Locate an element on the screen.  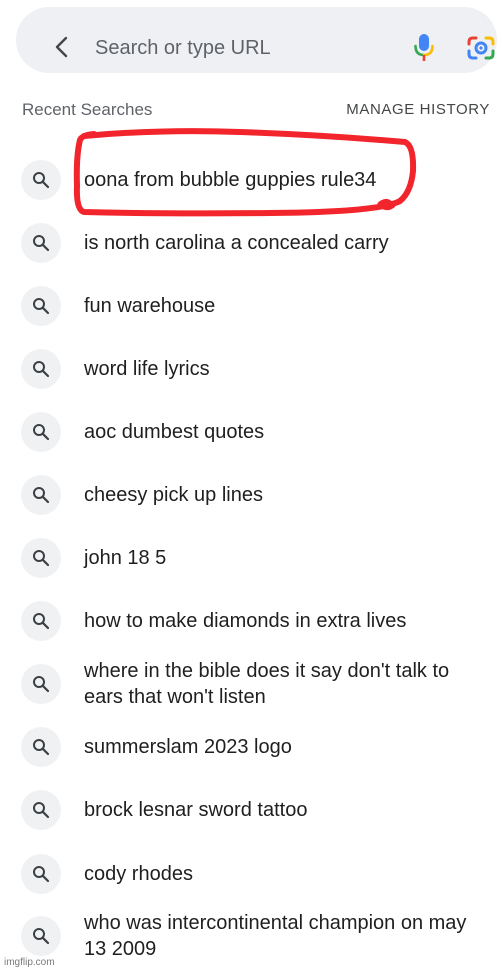
history-item: word life lyrics is located at coordinates (250, 369).